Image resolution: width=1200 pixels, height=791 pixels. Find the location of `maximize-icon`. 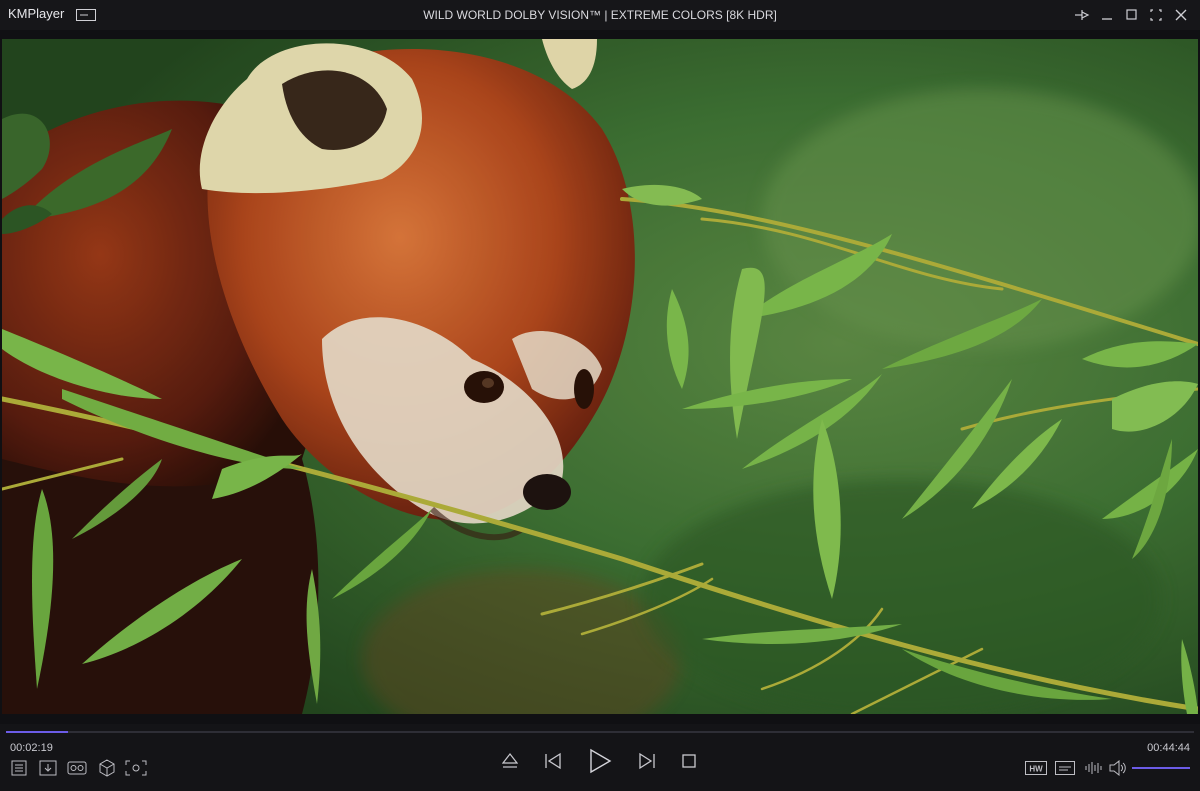

maximize-icon is located at coordinates (1132, 15).